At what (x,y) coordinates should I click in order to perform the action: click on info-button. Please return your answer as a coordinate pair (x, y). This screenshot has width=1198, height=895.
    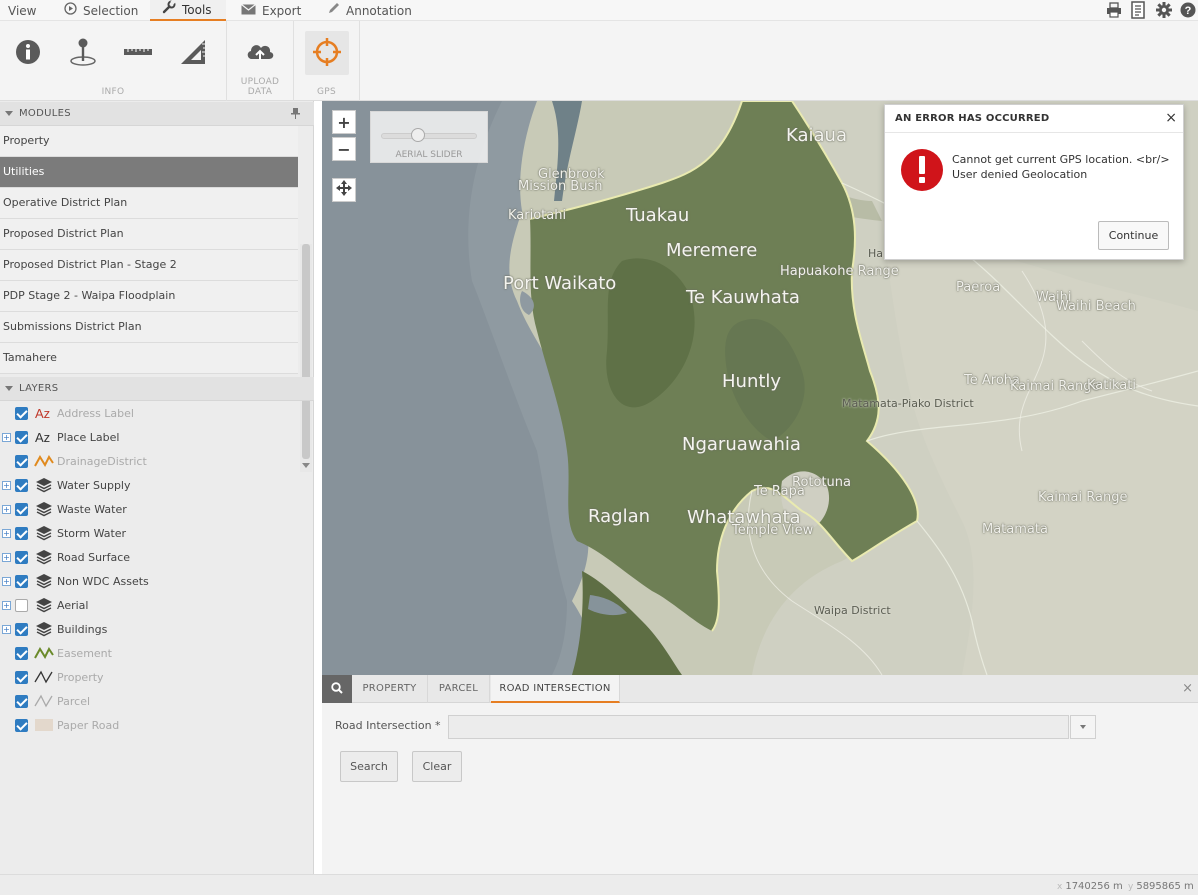
    Looking at the image, I should click on (28, 53).